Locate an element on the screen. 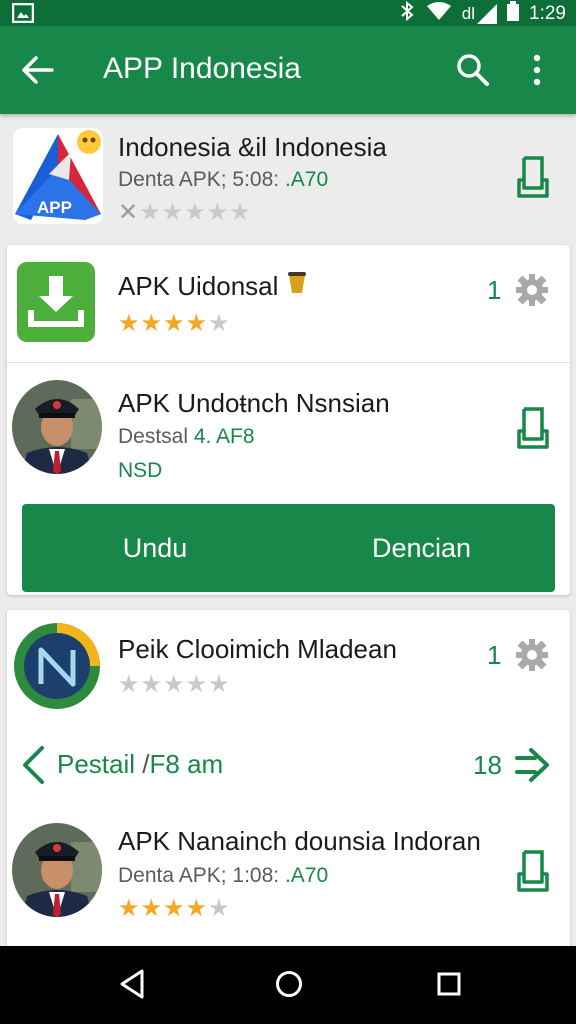  app-logo-label: APP is located at coordinates (54, 207).